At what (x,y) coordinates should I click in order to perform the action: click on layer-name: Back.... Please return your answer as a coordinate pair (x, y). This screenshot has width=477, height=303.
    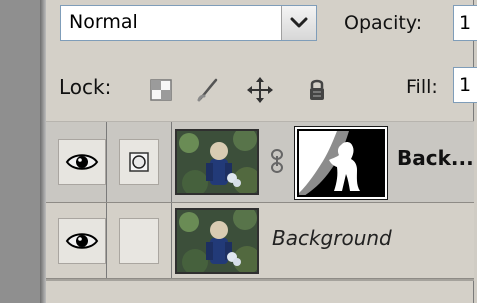
    Looking at the image, I should click on (435, 158).